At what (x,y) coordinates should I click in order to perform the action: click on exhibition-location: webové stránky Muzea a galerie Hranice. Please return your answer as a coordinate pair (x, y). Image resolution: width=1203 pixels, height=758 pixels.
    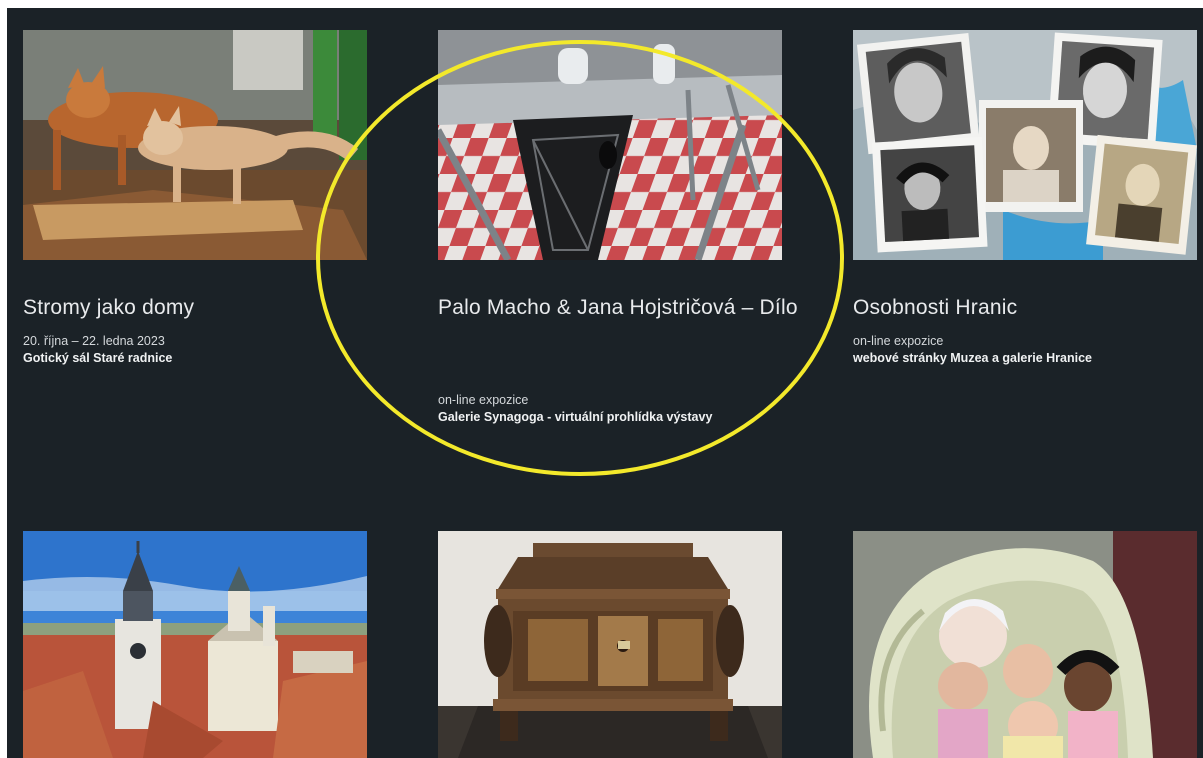
    Looking at the image, I should click on (972, 358).